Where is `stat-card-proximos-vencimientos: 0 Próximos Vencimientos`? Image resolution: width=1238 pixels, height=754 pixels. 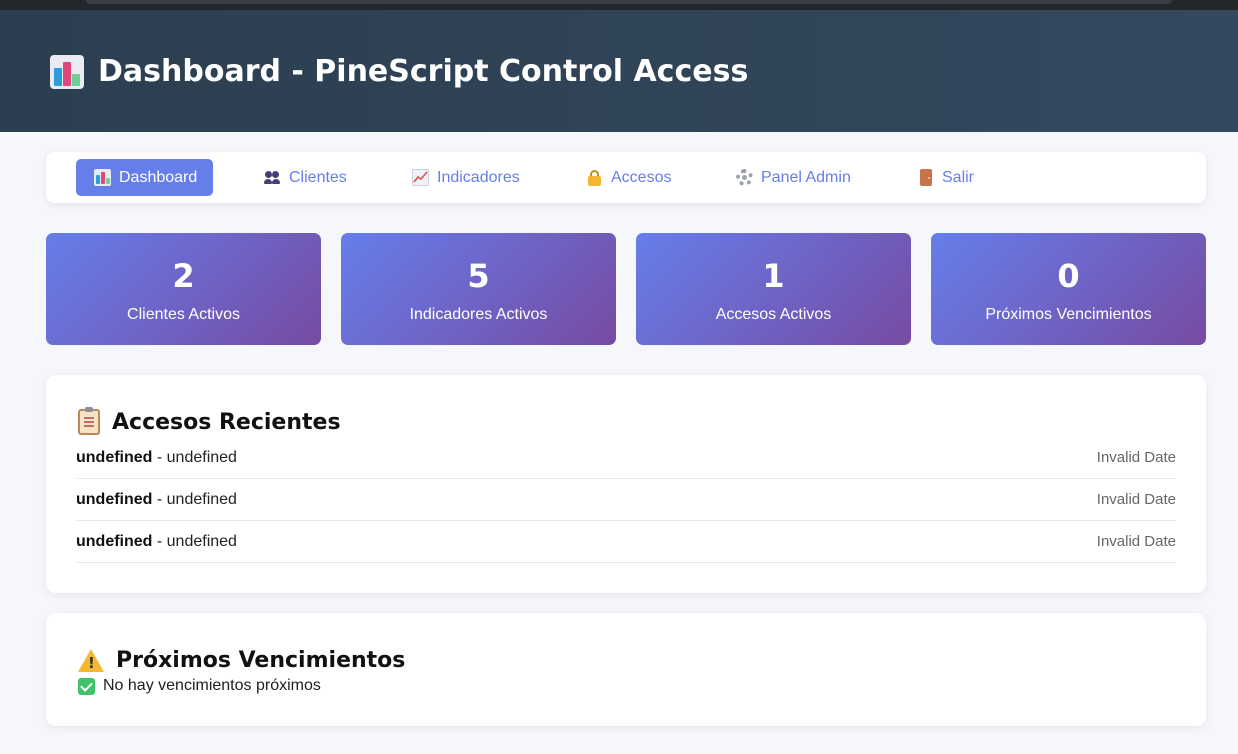
stat-card-proximos-vencimientos: 0 Próximos Vencimientos is located at coordinates (1068, 289).